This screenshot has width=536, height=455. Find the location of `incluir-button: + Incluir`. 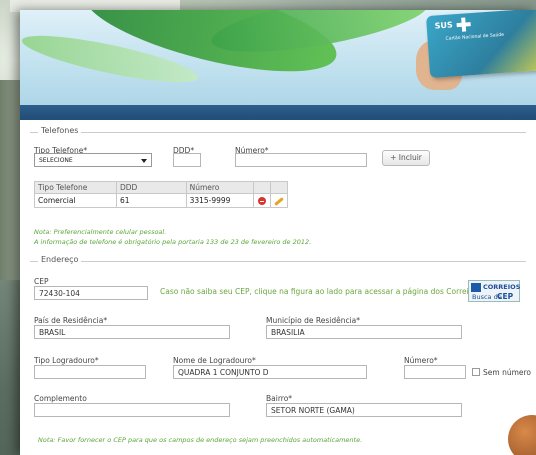

incluir-button: + Incluir is located at coordinates (406, 158).